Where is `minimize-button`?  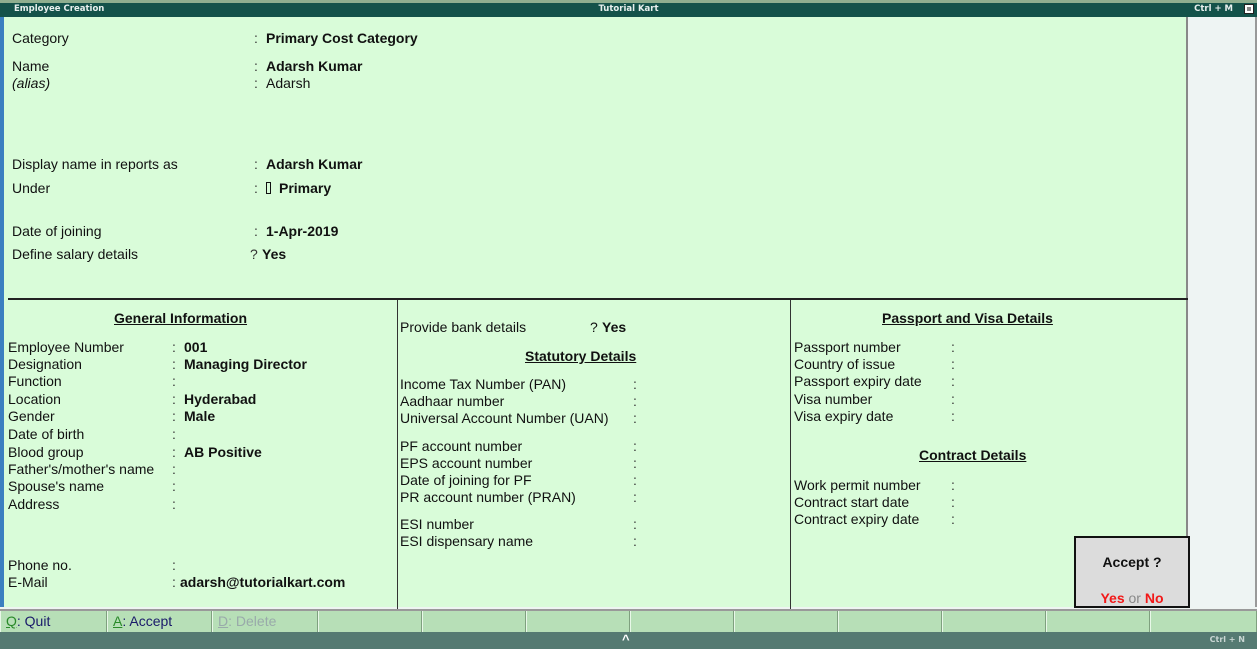 minimize-button is located at coordinates (1249, 9).